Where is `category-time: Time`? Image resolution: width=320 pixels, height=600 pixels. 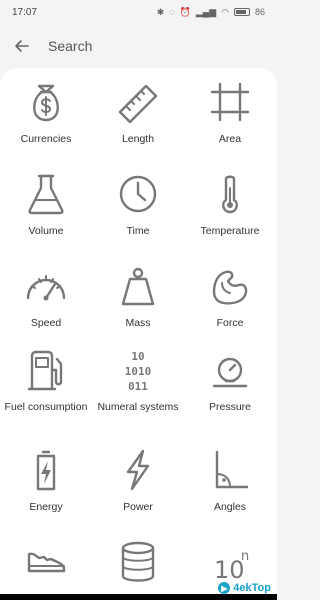 category-time: Time is located at coordinates (138, 205).